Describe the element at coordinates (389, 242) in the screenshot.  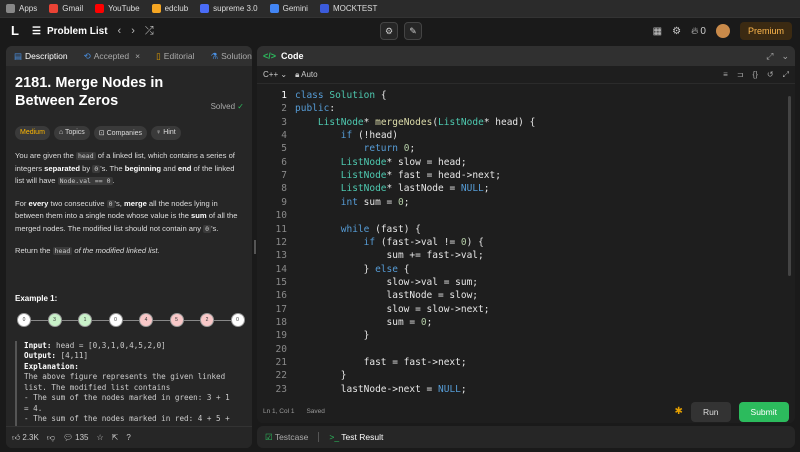
I see `code-line: if (fast->val != 0) {` at that location.